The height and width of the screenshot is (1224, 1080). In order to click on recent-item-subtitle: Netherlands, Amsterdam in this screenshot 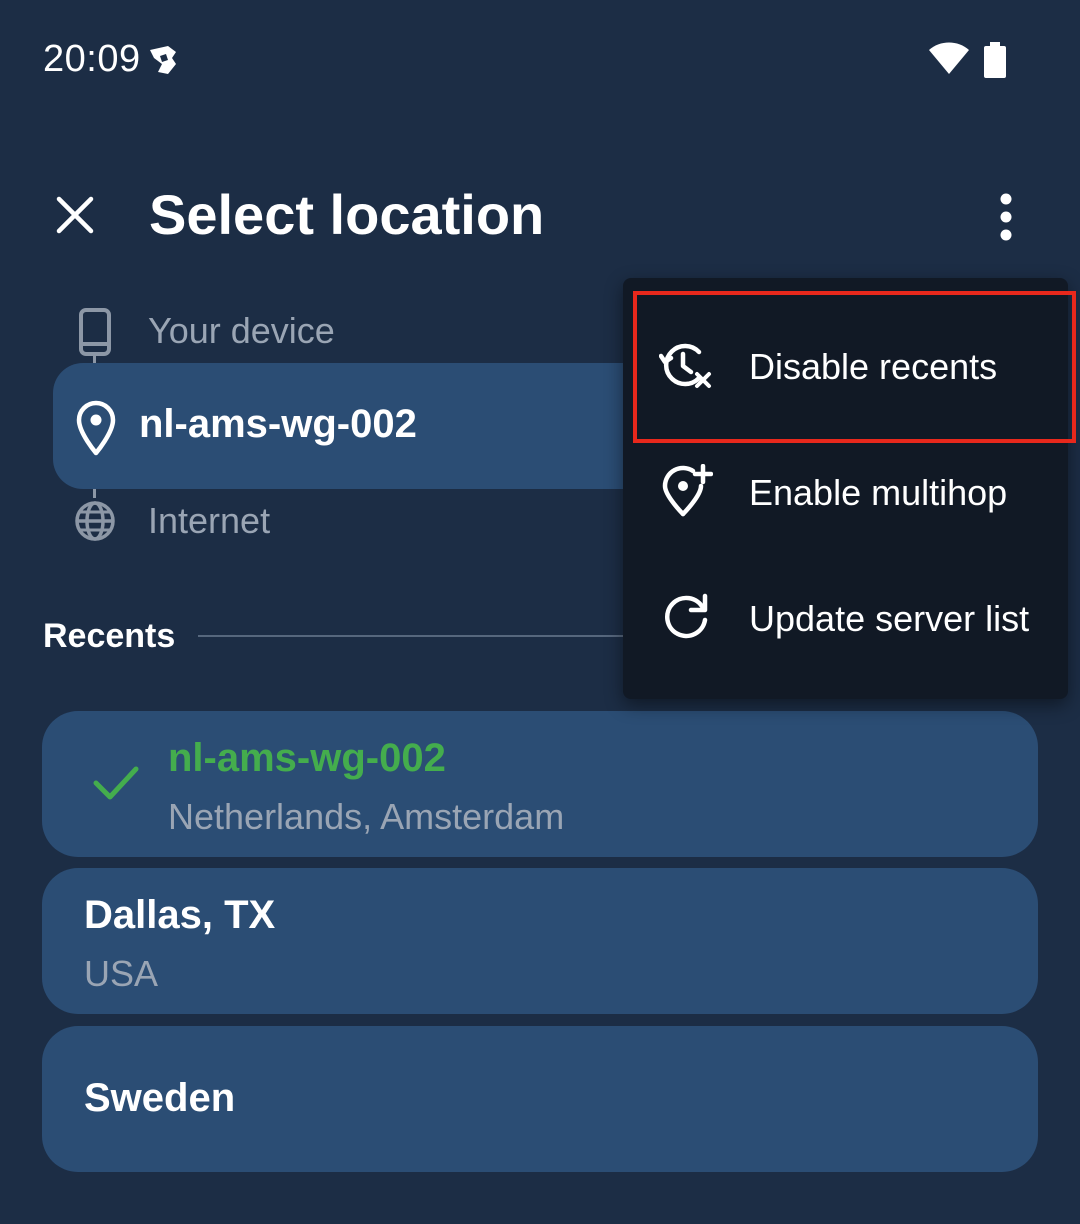, I will do `click(366, 816)`.